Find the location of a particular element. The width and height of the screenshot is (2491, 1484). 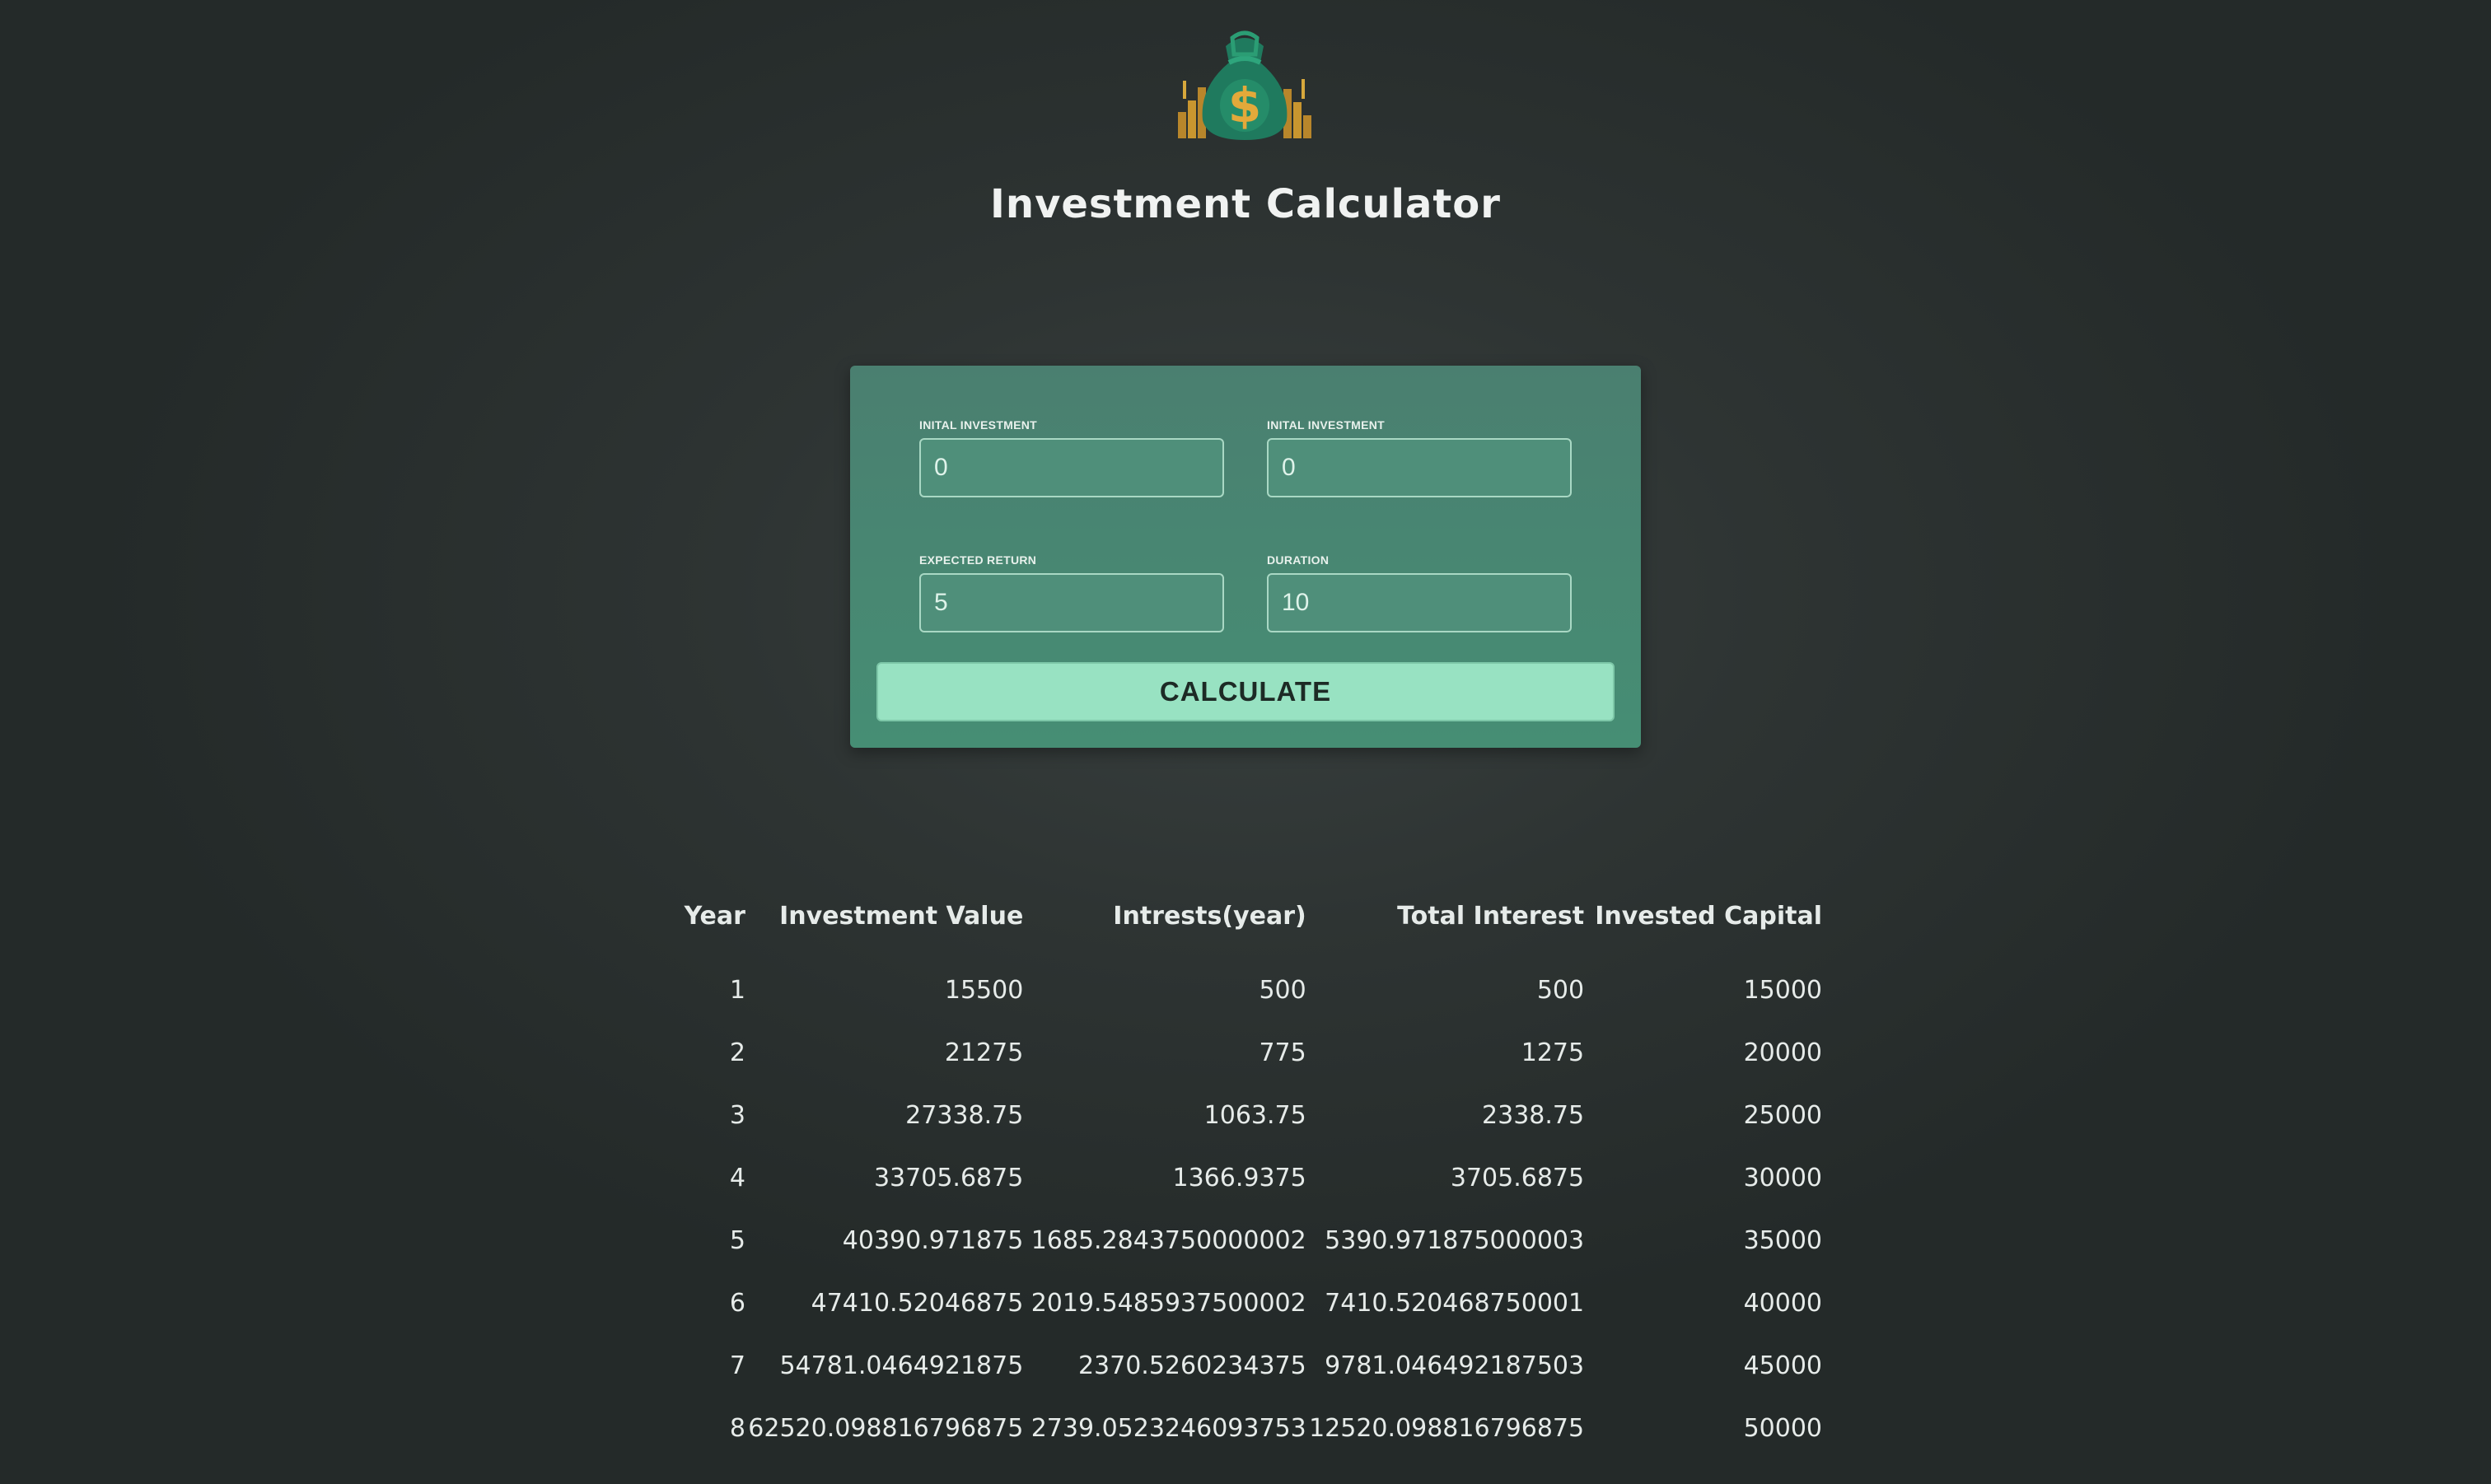

cell-year: 3 is located at coordinates (737, 1115).